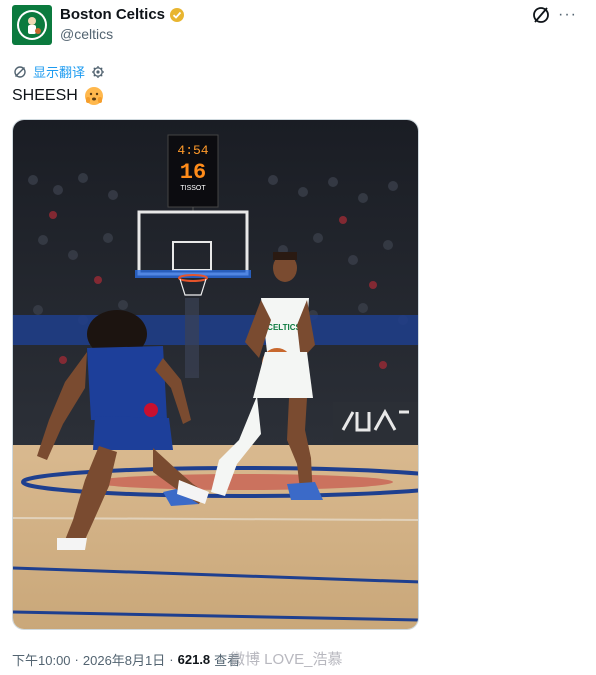  What do you see at coordinates (45, 95) in the screenshot?
I see `tweet-text: SHEESH` at bounding box center [45, 95].